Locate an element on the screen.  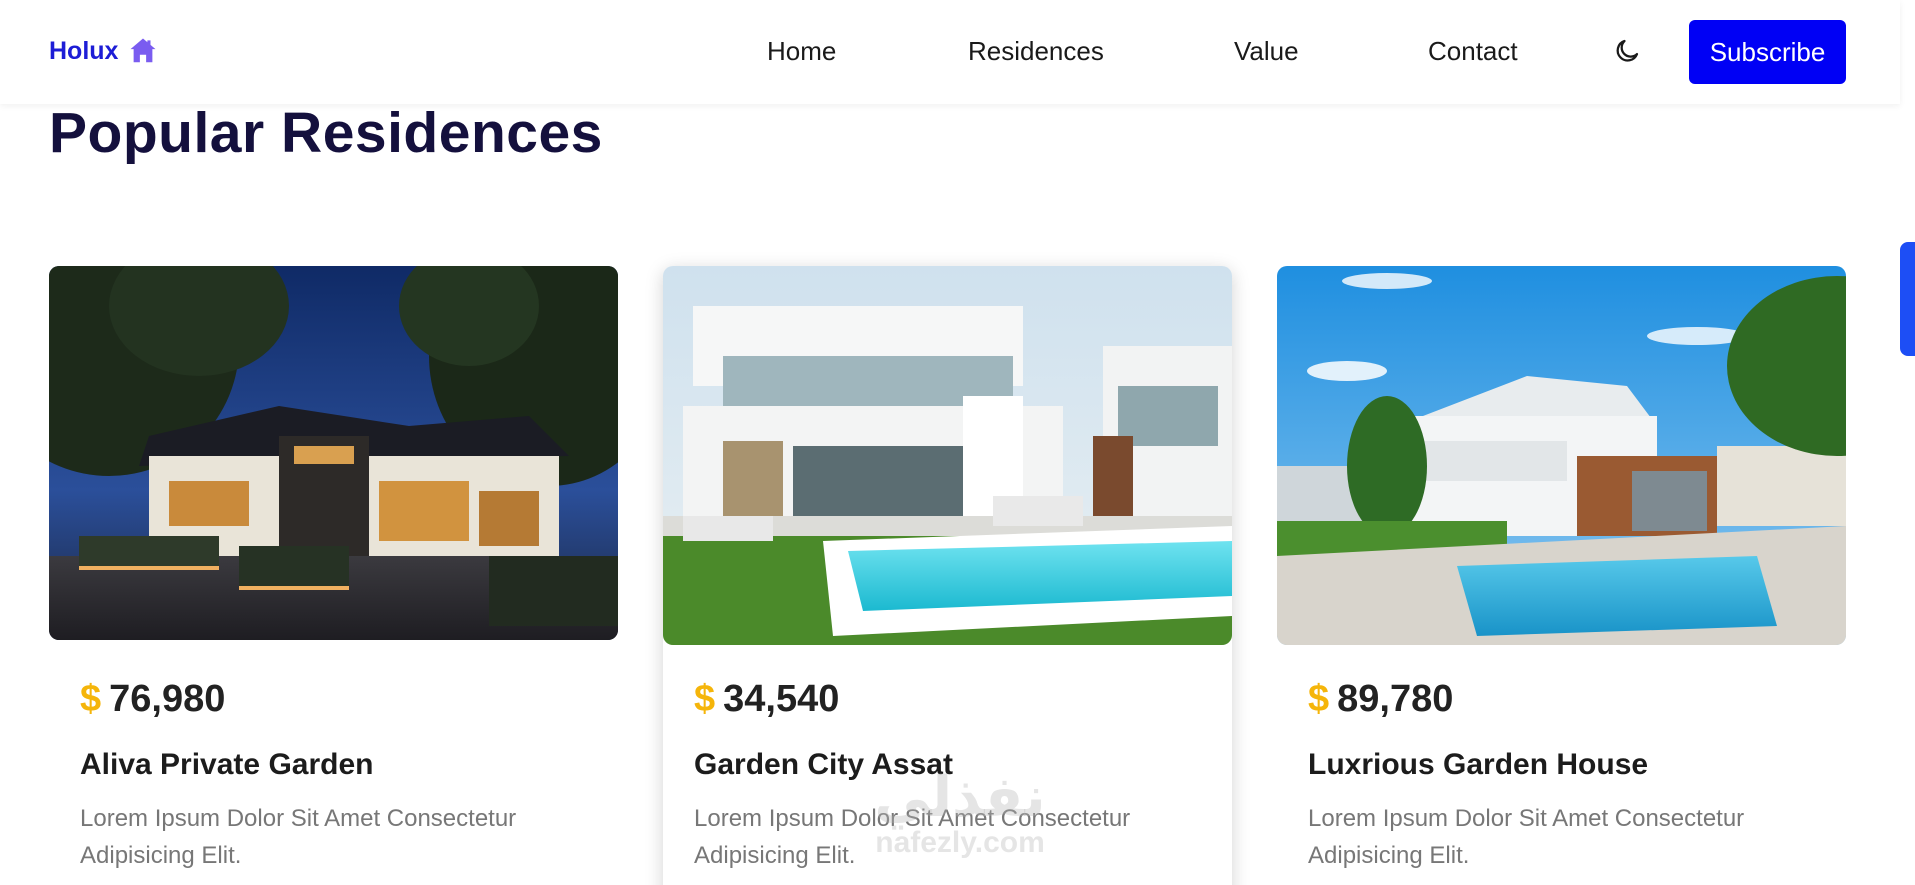
page-title: Popular Residences is located at coordinates (326, 133).